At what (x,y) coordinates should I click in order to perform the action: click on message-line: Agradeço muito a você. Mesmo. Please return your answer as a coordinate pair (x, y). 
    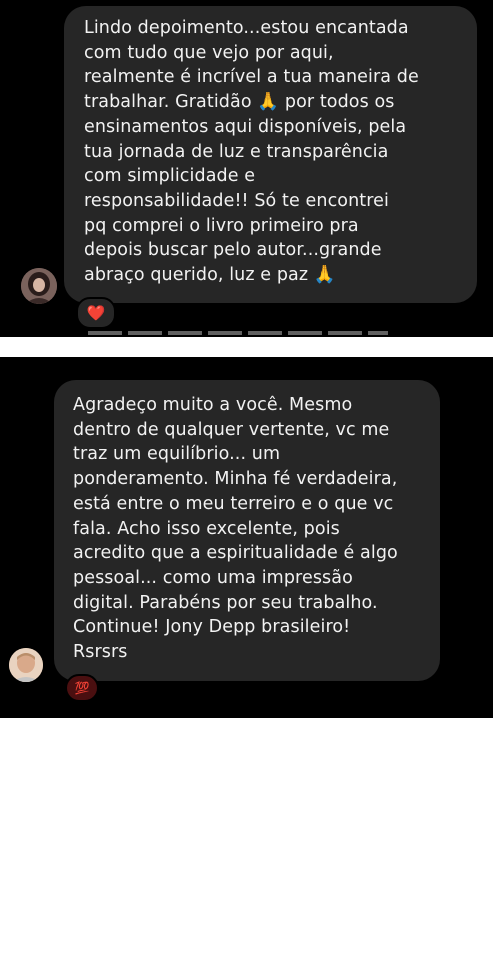
    Looking at the image, I should click on (213, 405).